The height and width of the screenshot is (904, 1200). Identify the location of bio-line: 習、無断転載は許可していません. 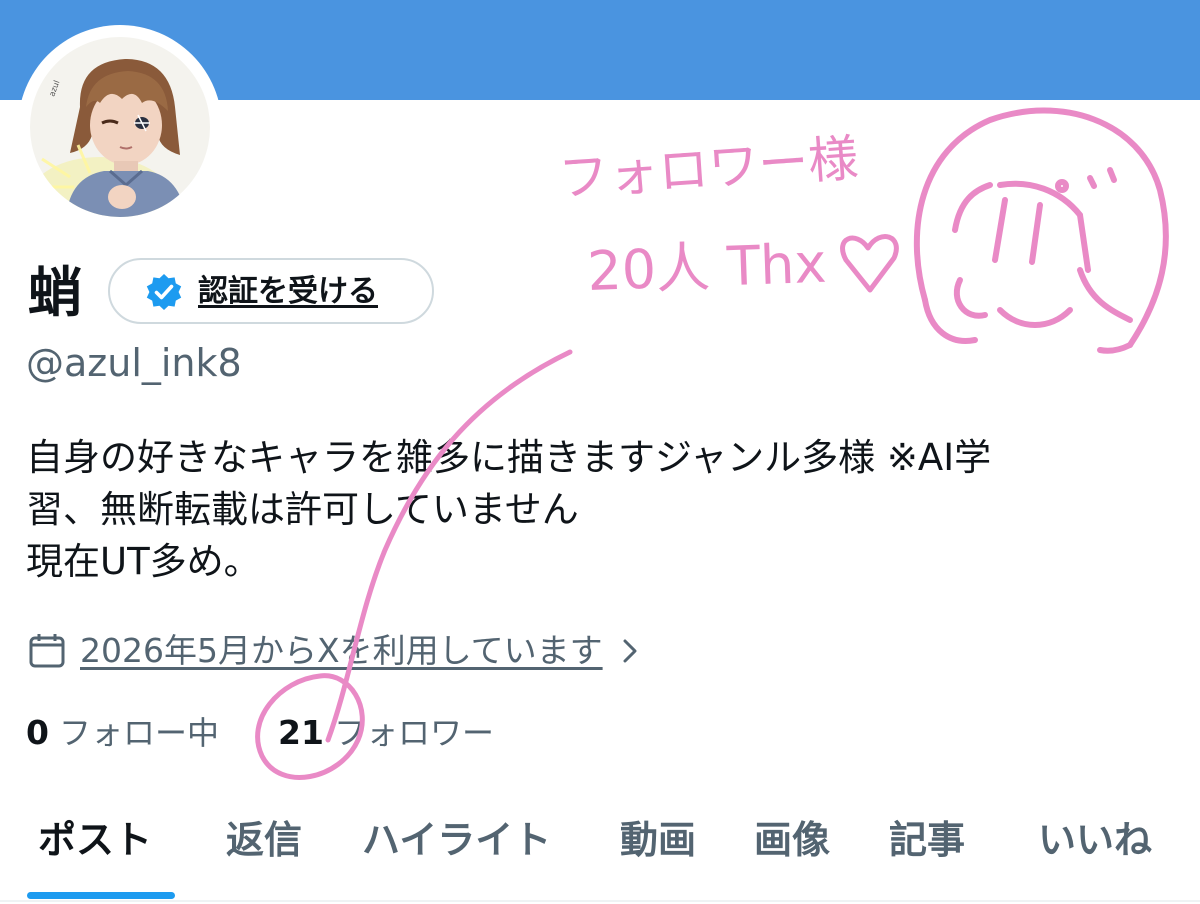
(302, 509).